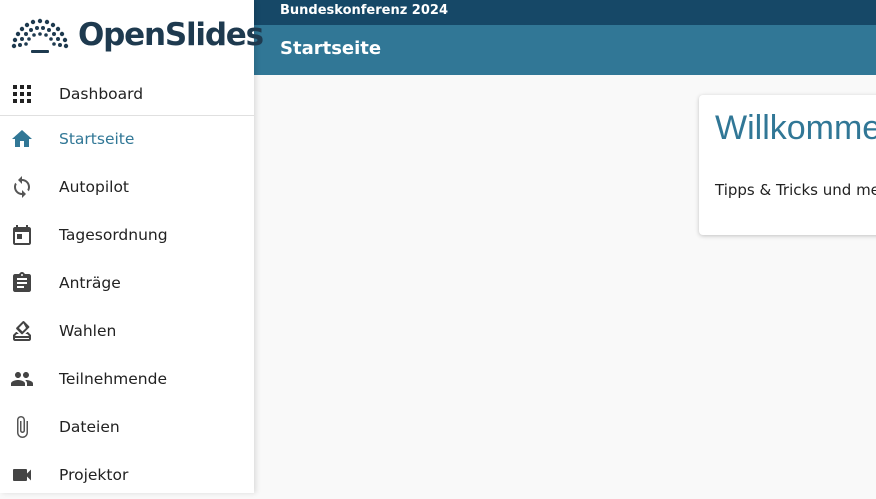 This screenshot has width=876, height=499. Describe the element at coordinates (113, 379) in the screenshot. I see `sidebar-item-label: Teilnehmende` at that location.